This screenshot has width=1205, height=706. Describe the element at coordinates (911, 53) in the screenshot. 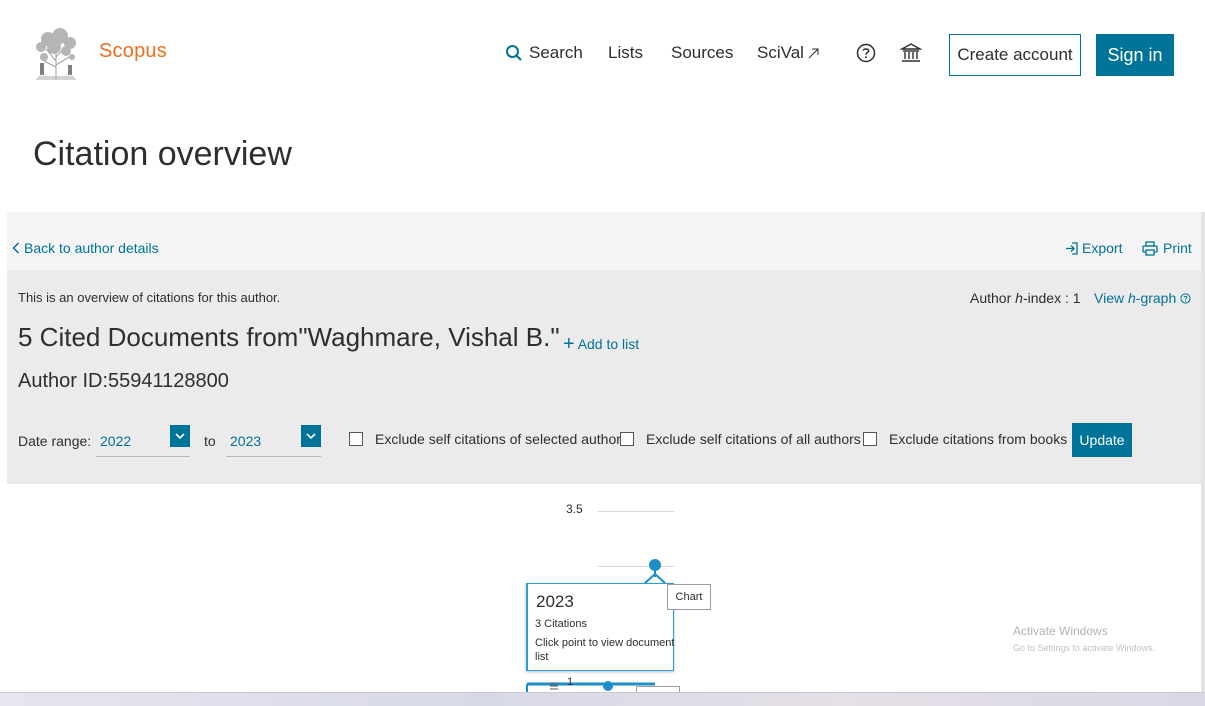

I see `institution-icon` at that location.